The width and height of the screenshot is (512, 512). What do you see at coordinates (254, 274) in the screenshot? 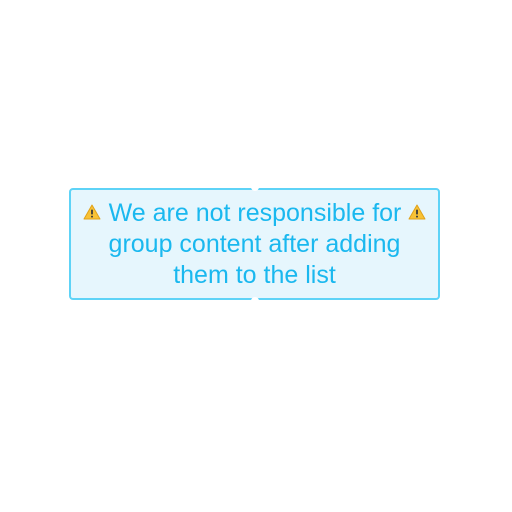
I see `notice-line-3: them to the list` at bounding box center [254, 274].